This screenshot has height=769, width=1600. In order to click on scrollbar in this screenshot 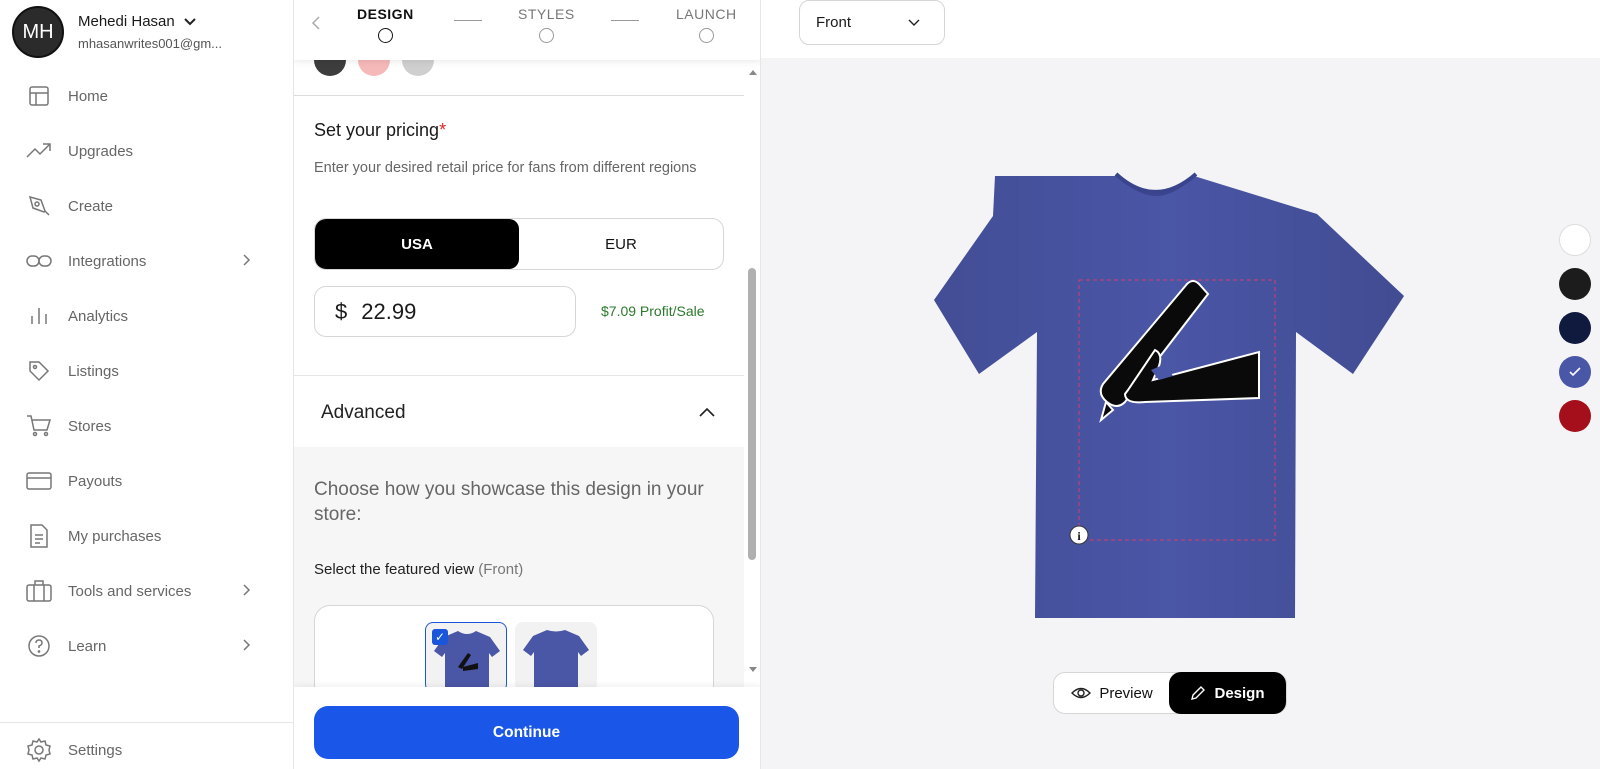, I will do `click(752, 374)`.